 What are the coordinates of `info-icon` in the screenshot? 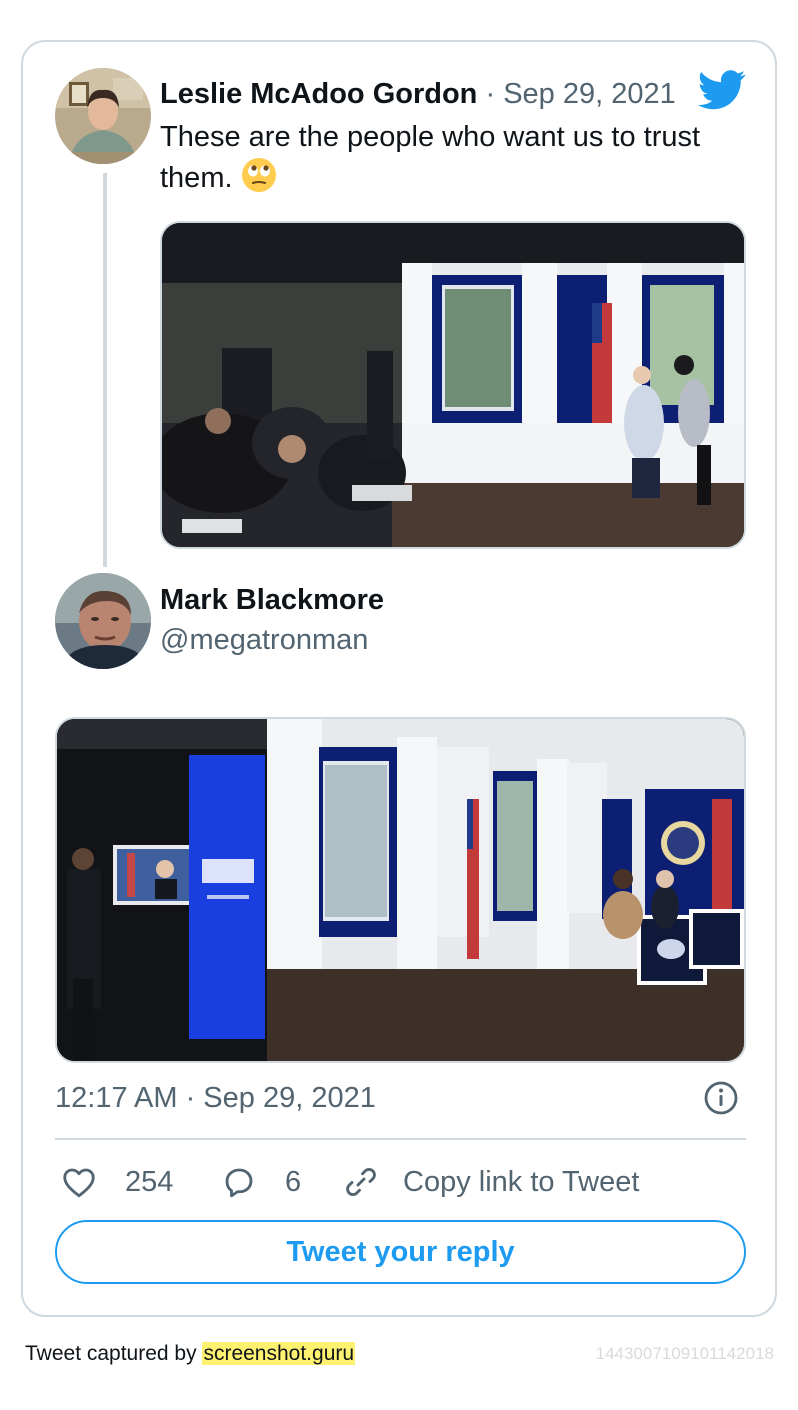 It's located at (721, 1098).